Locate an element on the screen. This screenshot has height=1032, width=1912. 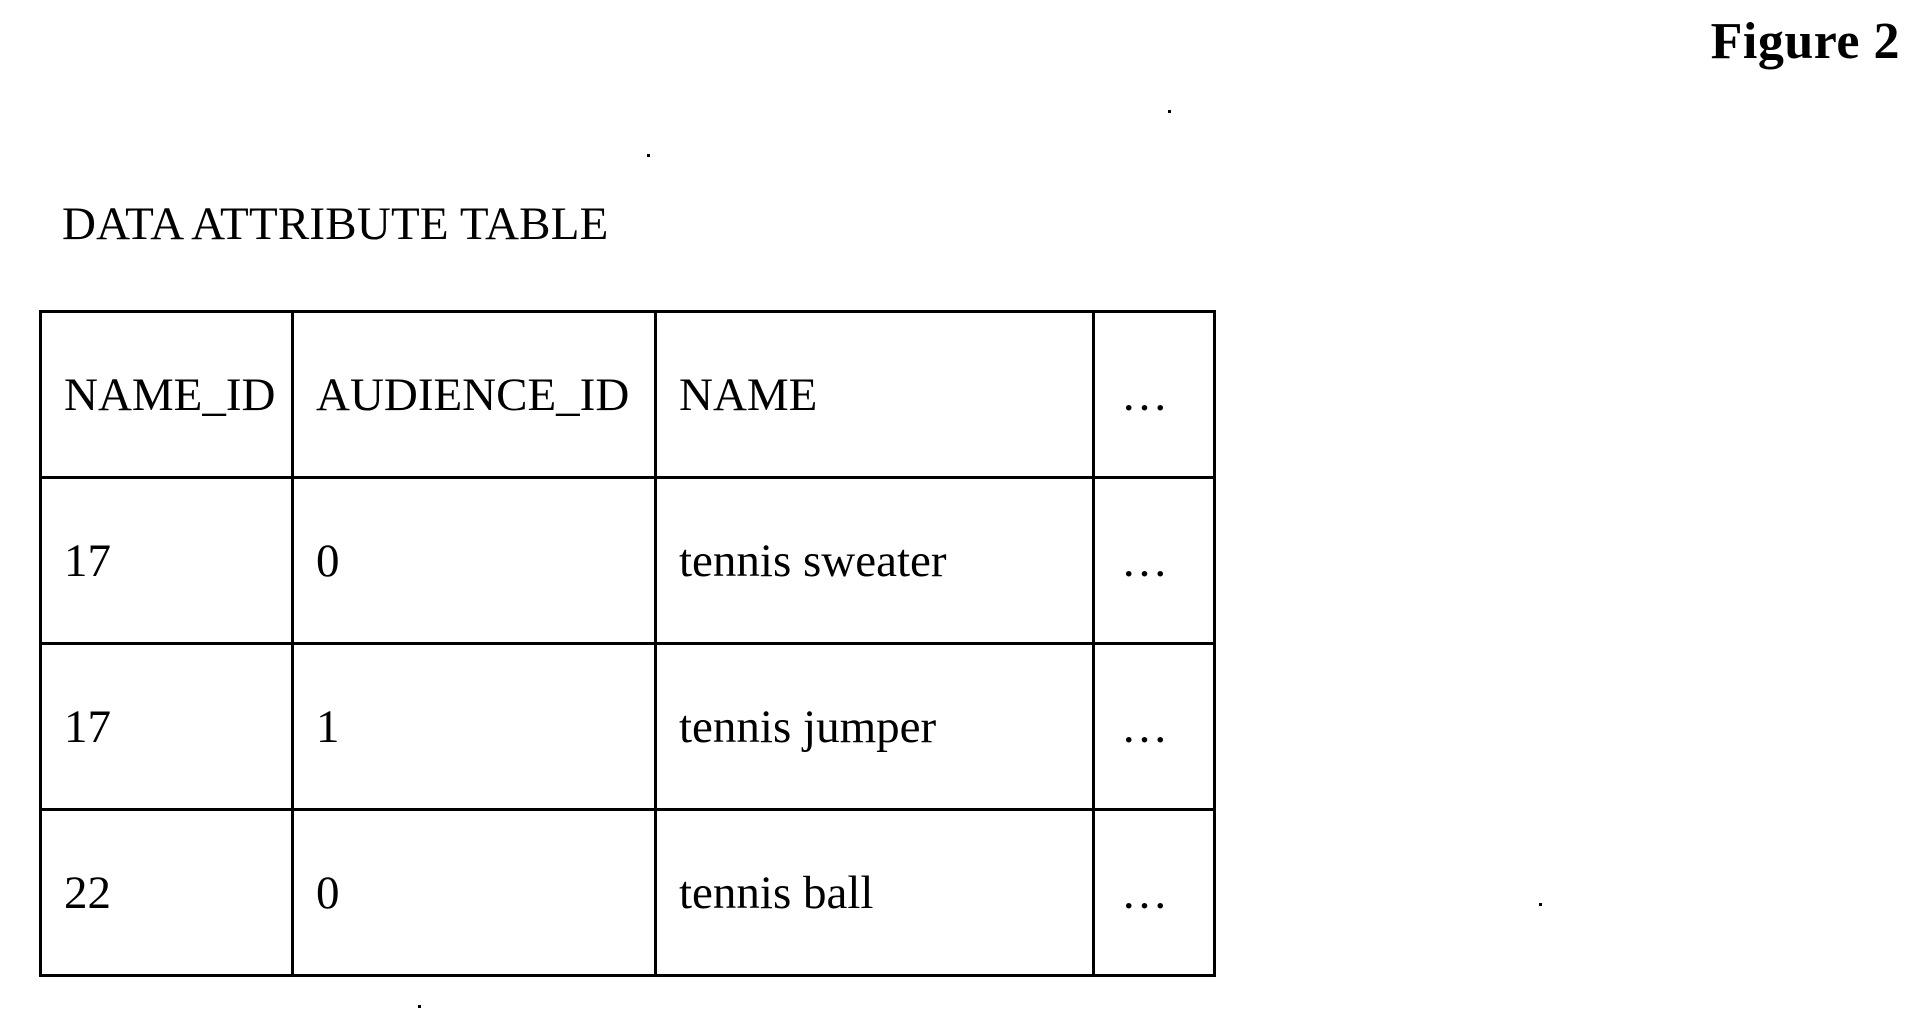
cell-name: tennis sweater is located at coordinates (874, 560).